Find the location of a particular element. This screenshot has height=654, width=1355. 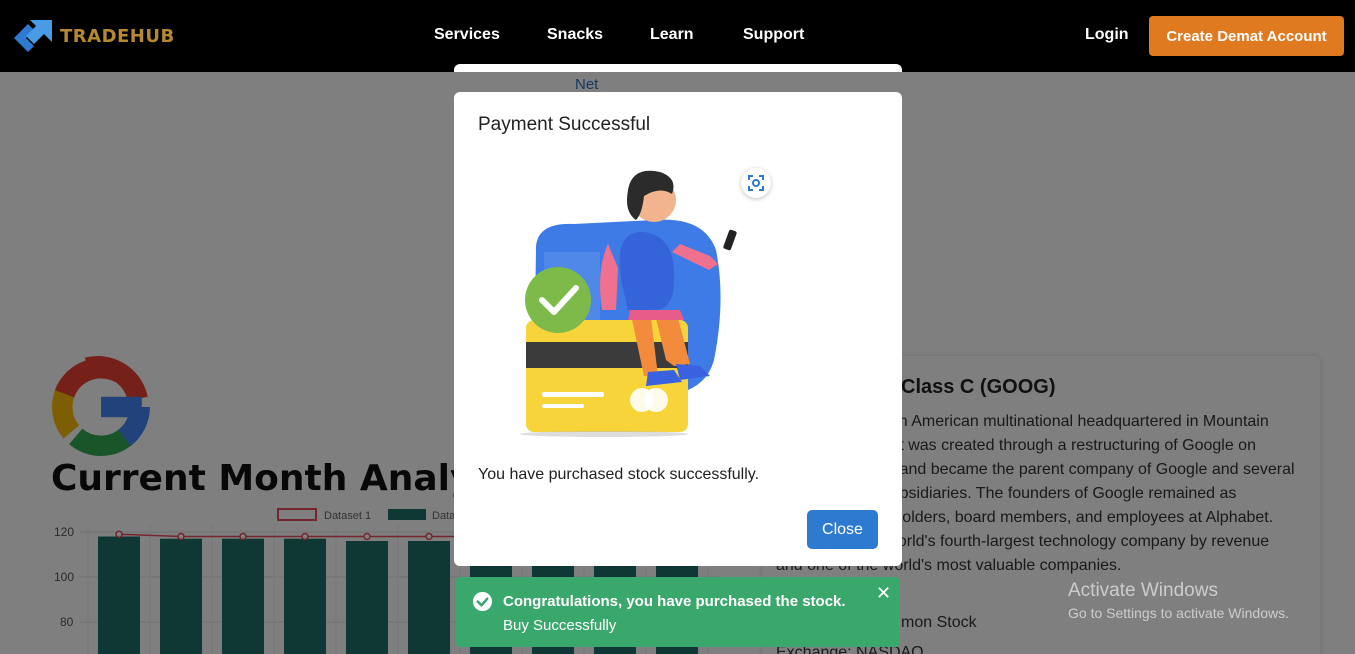

modal-title: Payment Successful is located at coordinates (564, 124).